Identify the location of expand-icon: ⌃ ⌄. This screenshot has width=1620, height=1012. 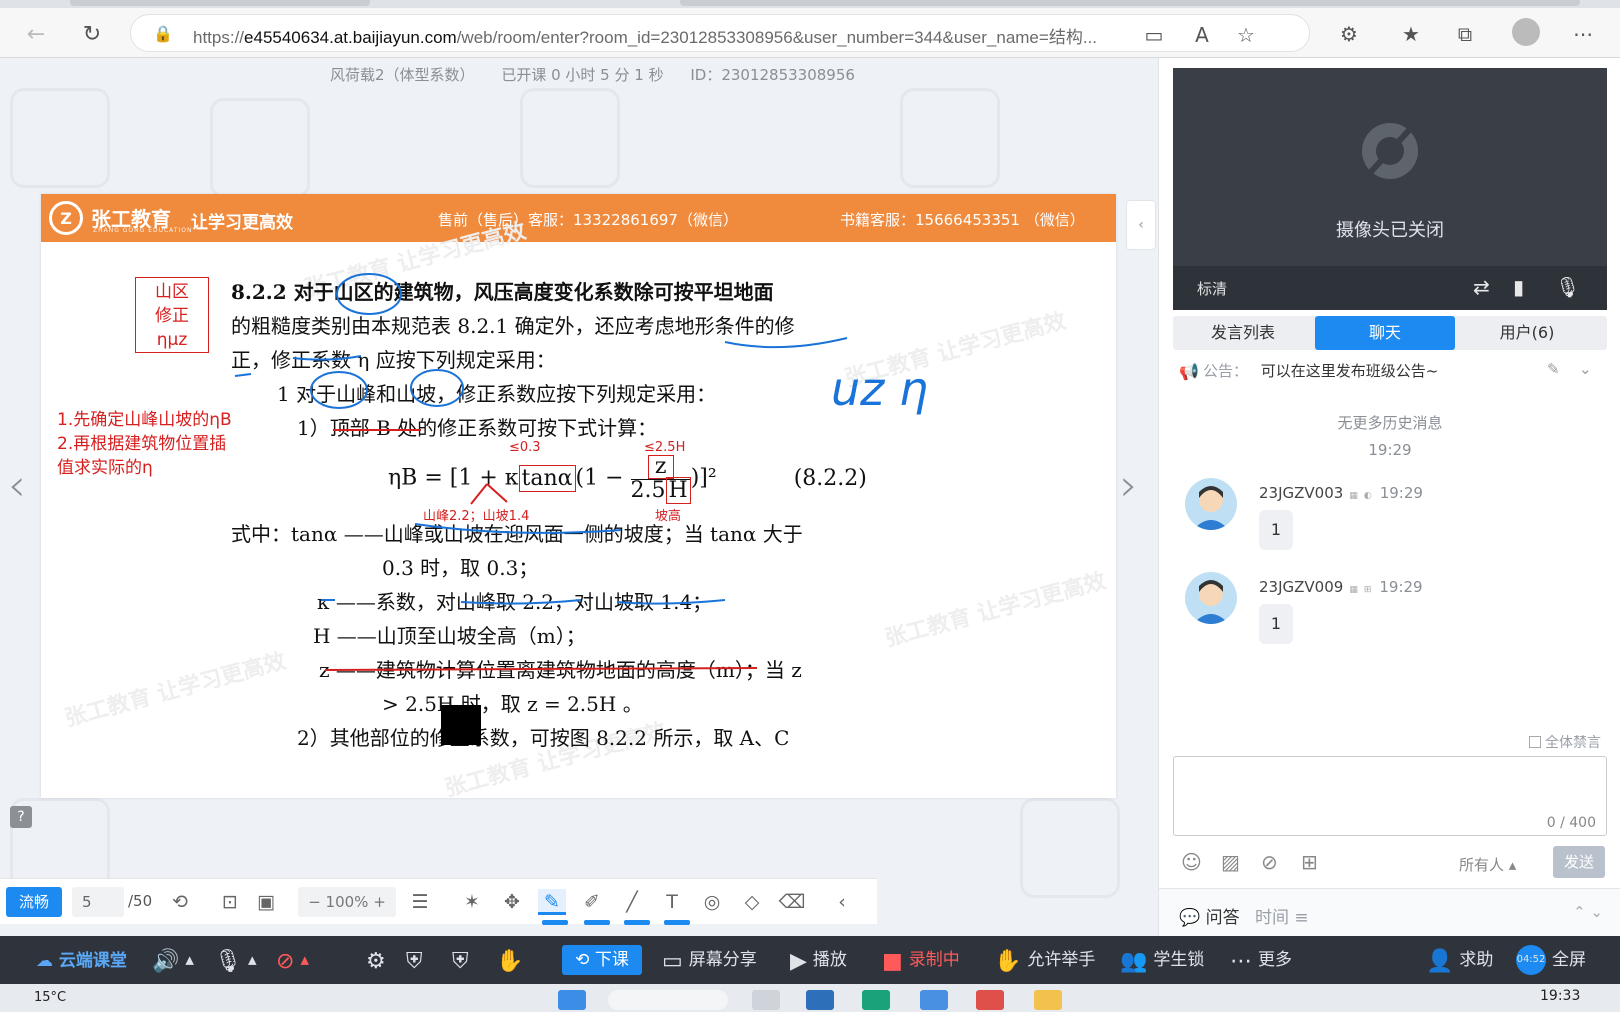
(1588, 912).